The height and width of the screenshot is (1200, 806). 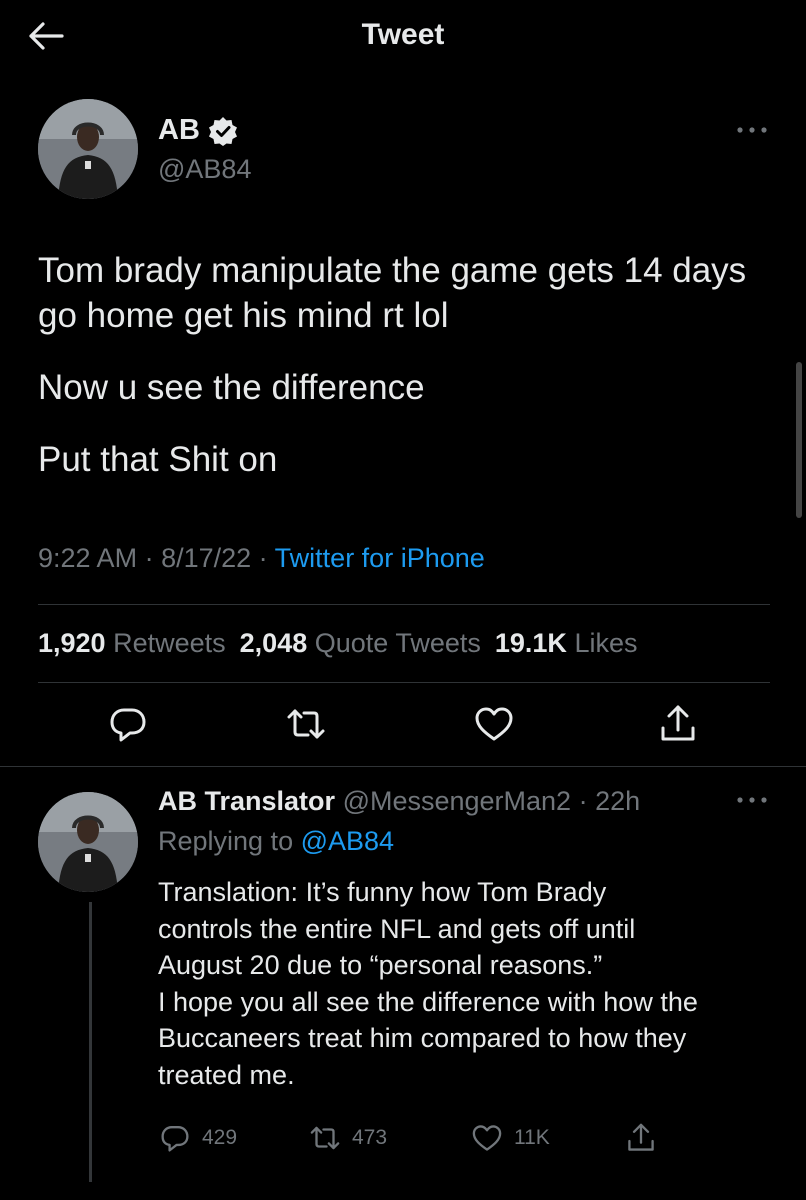 What do you see at coordinates (510, 1138) in the screenshot?
I see `reply-like-button: 11K` at bounding box center [510, 1138].